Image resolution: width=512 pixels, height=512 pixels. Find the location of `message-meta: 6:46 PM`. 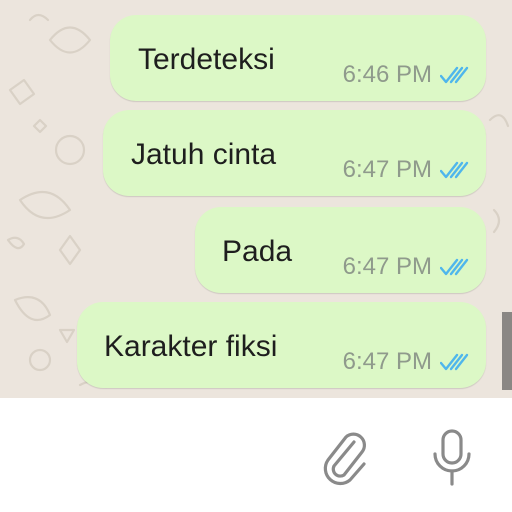

message-meta: 6:46 PM is located at coordinates (406, 75).